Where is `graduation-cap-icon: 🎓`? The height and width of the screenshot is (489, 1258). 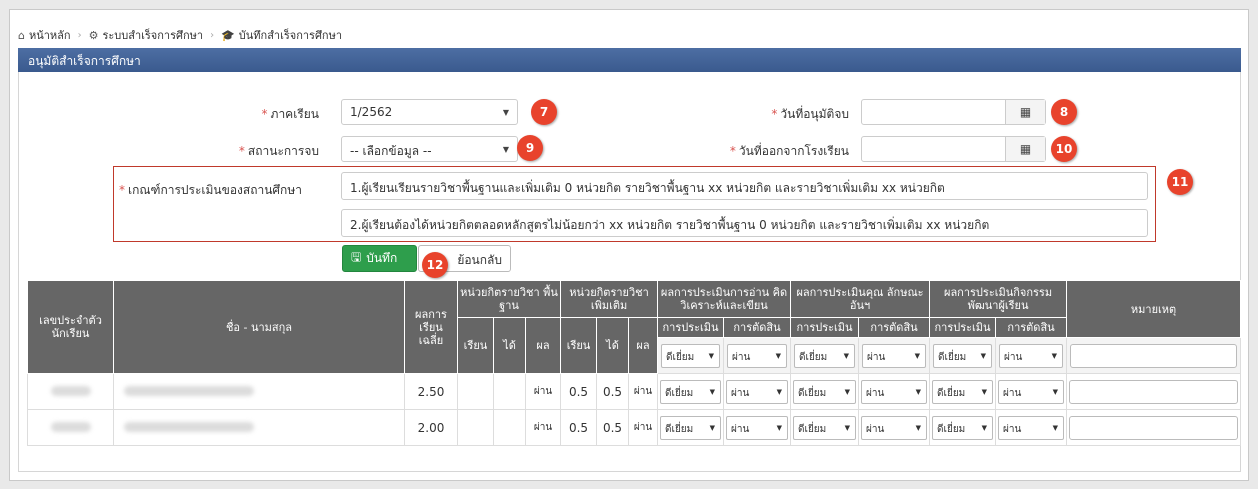 graduation-cap-icon: 🎓 is located at coordinates (228, 35).